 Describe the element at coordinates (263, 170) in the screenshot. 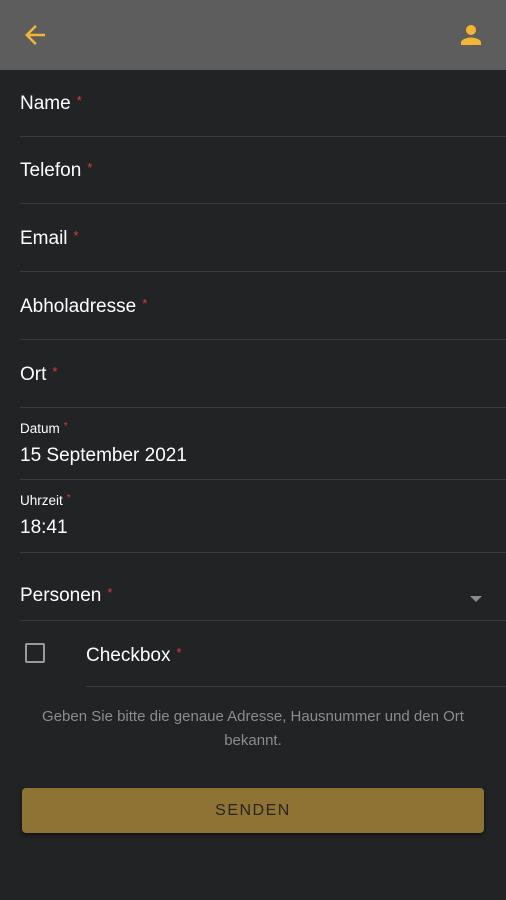

I see `telefon-field: Telefon *` at that location.